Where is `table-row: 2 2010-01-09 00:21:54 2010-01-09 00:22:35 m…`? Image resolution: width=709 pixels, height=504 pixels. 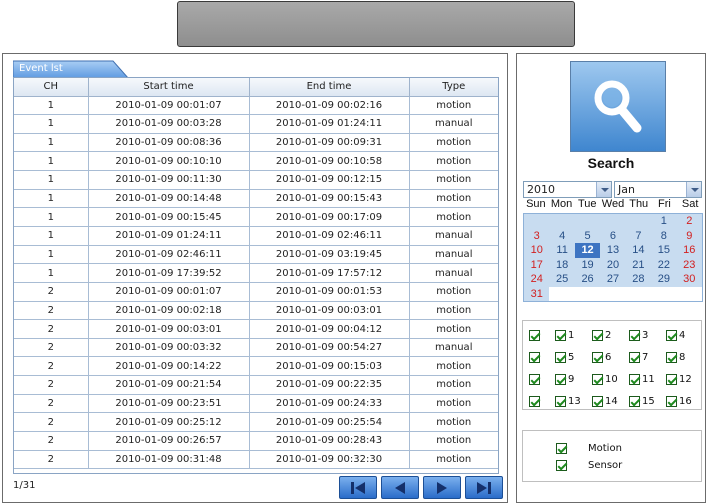
table-row: 2 2010-01-09 00:21:54 2010-01-09 00:22:35 m… is located at coordinates (256, 385).